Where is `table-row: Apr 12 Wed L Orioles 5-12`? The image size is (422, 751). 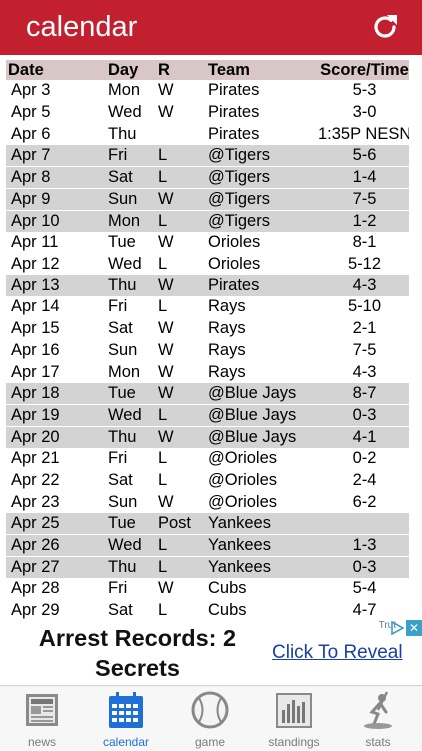
table-row: Apr 12 Wed L Orioles 5-12 is located at coordinates (207, 265).